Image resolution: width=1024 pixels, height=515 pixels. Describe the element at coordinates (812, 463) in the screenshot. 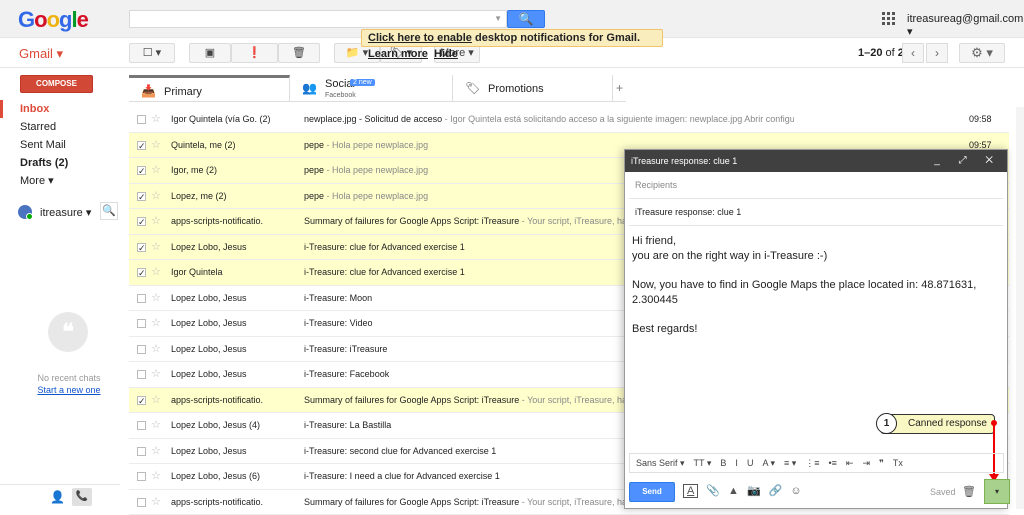

I see `format-item: ⋮≡` at that location.